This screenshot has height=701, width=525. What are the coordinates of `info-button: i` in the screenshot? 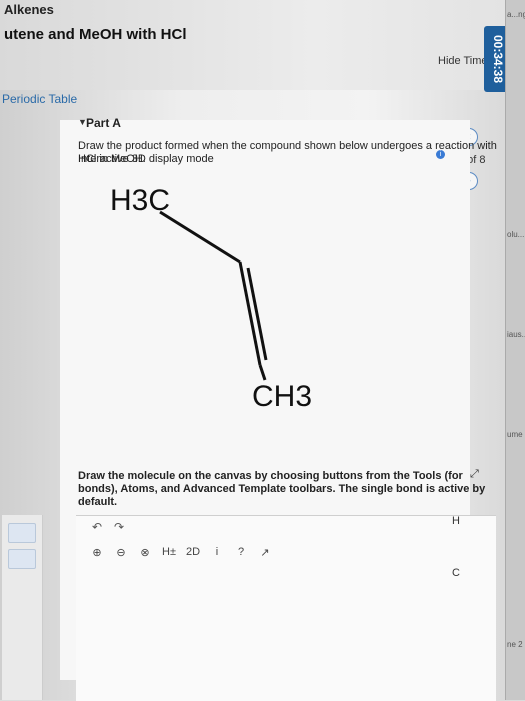 It's located at (217, 552).